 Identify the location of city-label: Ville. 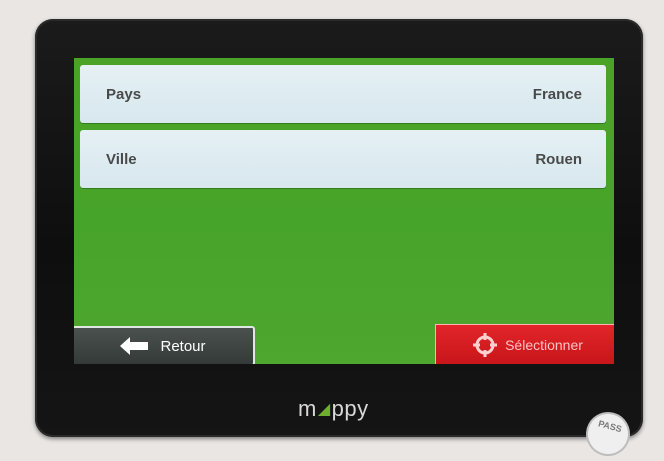
(121, 159).